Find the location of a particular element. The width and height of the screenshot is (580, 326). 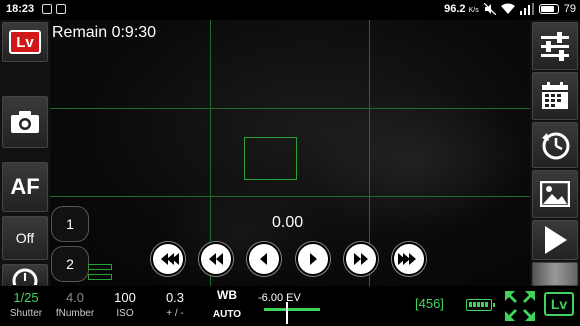

right-toolbar is located at coordinates (555, 153).